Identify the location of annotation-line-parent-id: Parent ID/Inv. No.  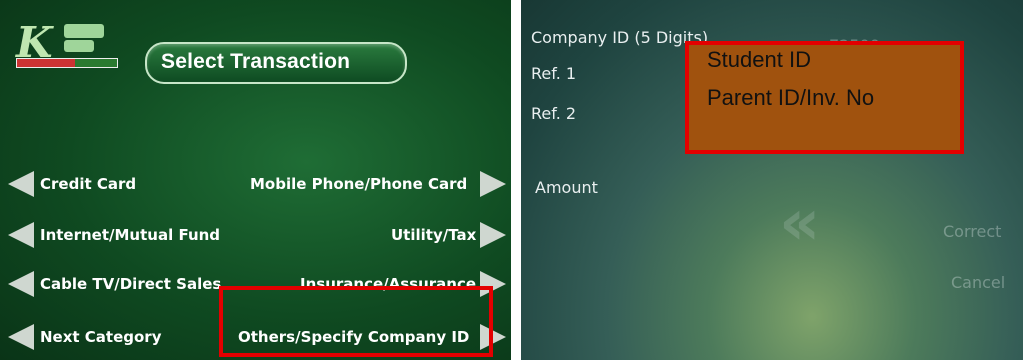
(791, 97).